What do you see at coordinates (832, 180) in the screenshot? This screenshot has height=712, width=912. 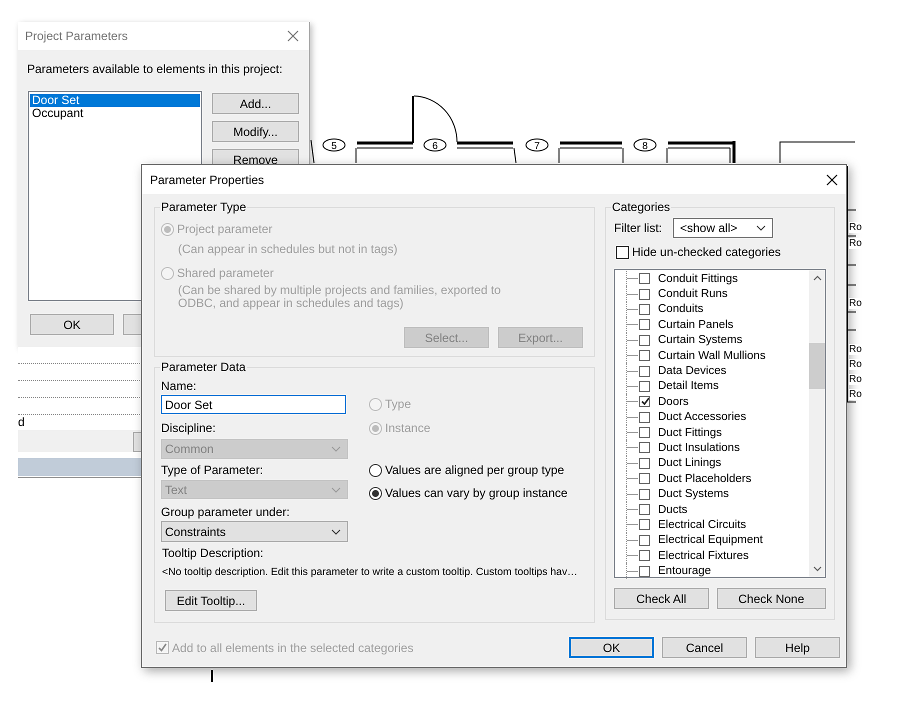 I see `close-icon` at bounding box center [832, 180].